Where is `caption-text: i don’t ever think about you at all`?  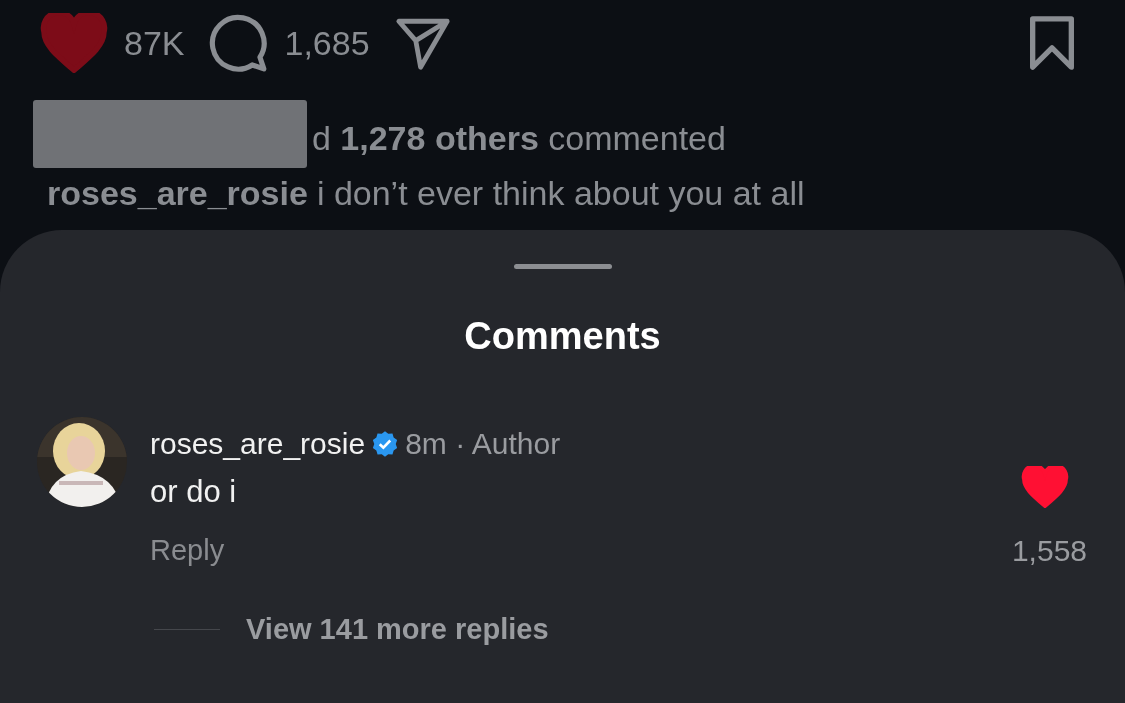
caption-text: i don’t ever think about you at all is located at coordinates (560, 193).